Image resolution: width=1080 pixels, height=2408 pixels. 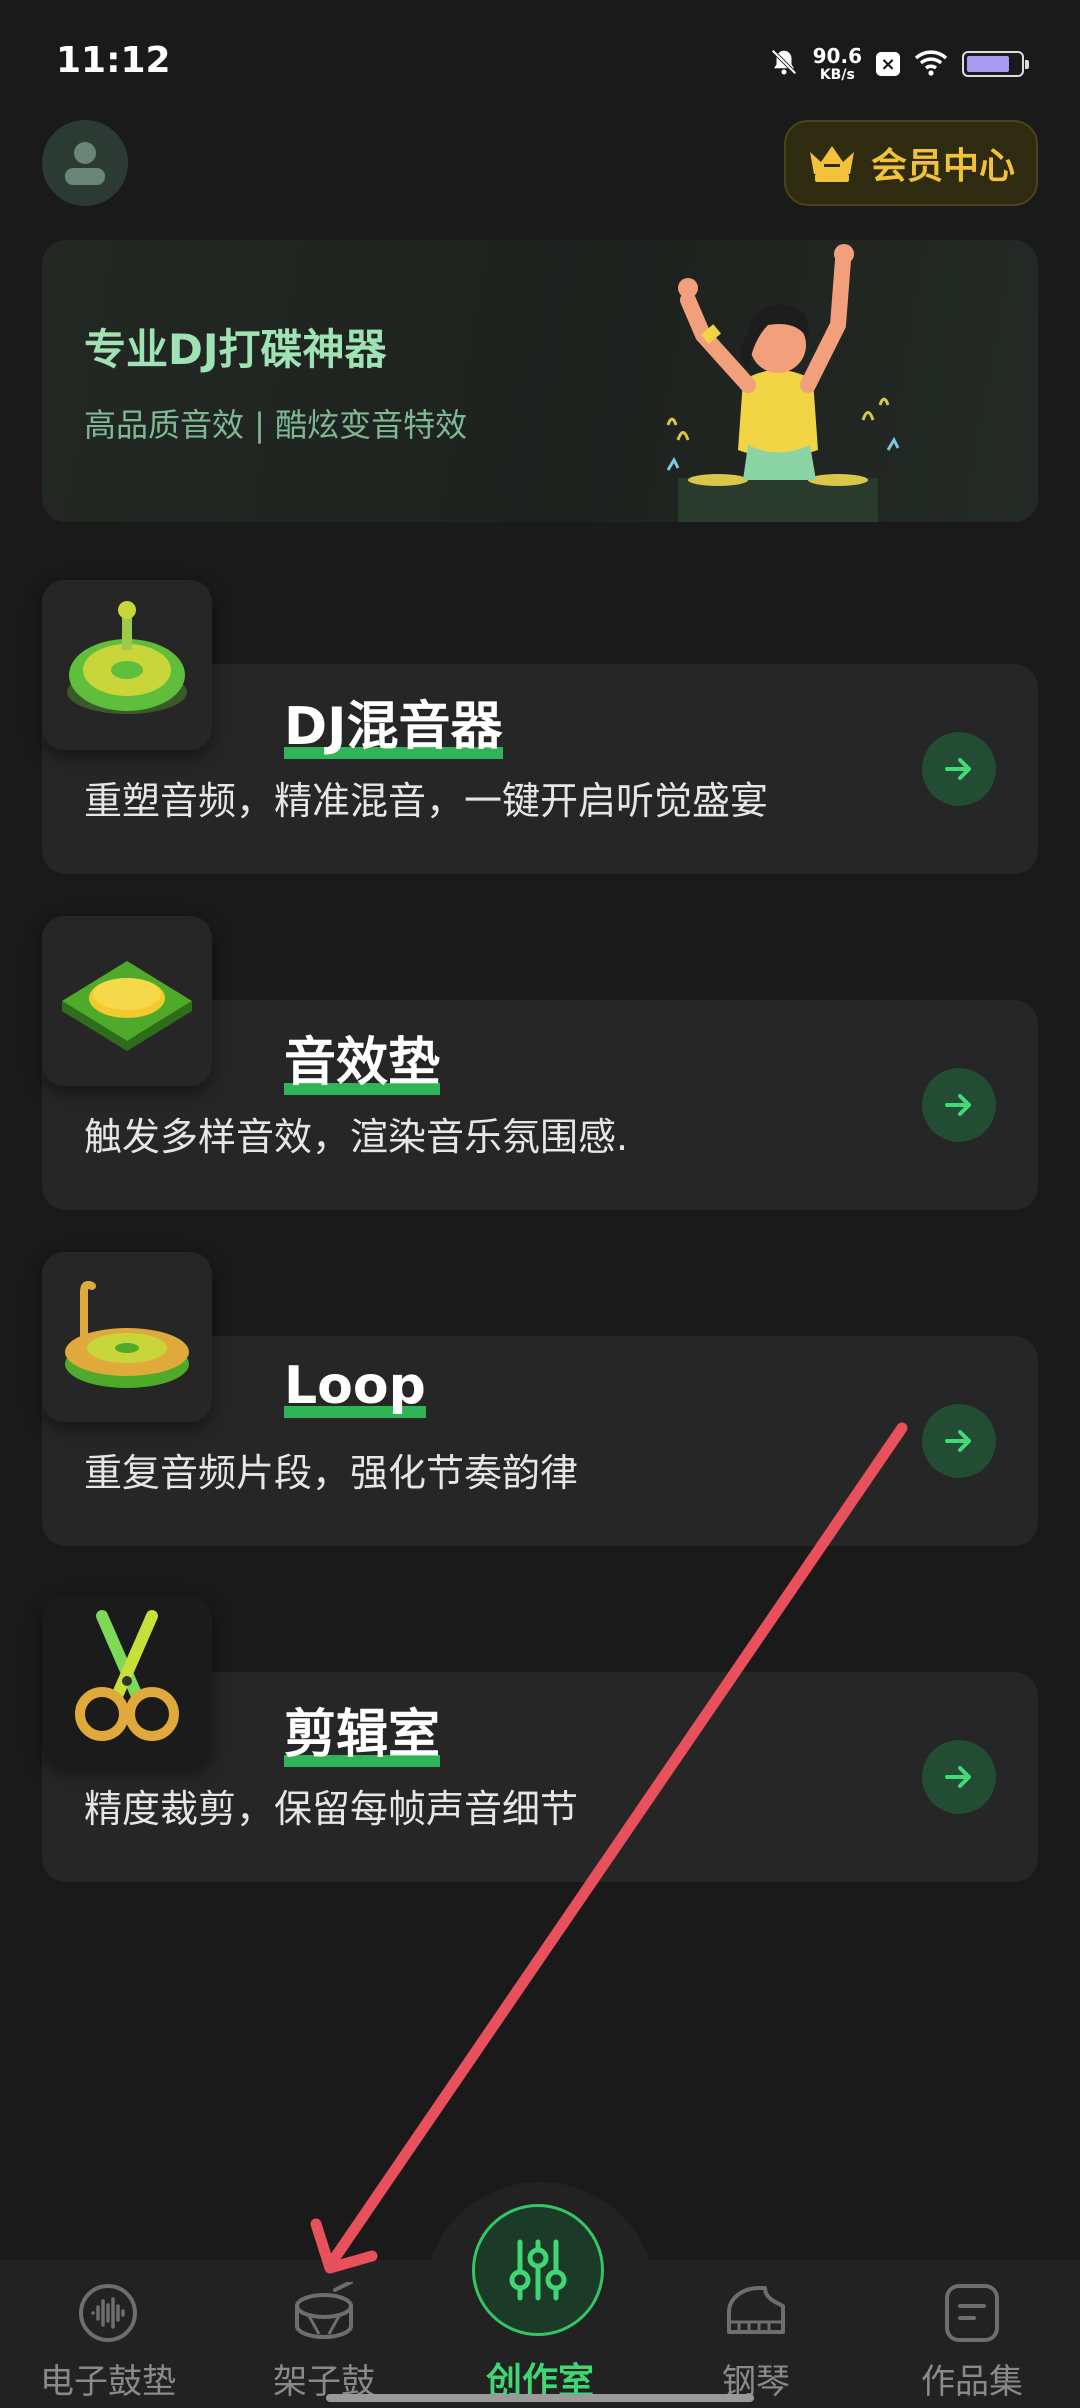 I want to click on network-speed: 90.6 KB/s, so click(x=837, y=63).